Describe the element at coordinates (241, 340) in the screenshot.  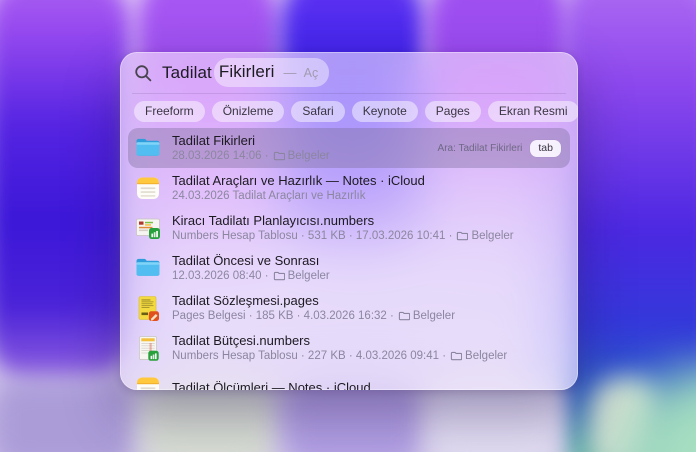
I see `result-title: Tadilat Bütçesi.numbers` at that location.